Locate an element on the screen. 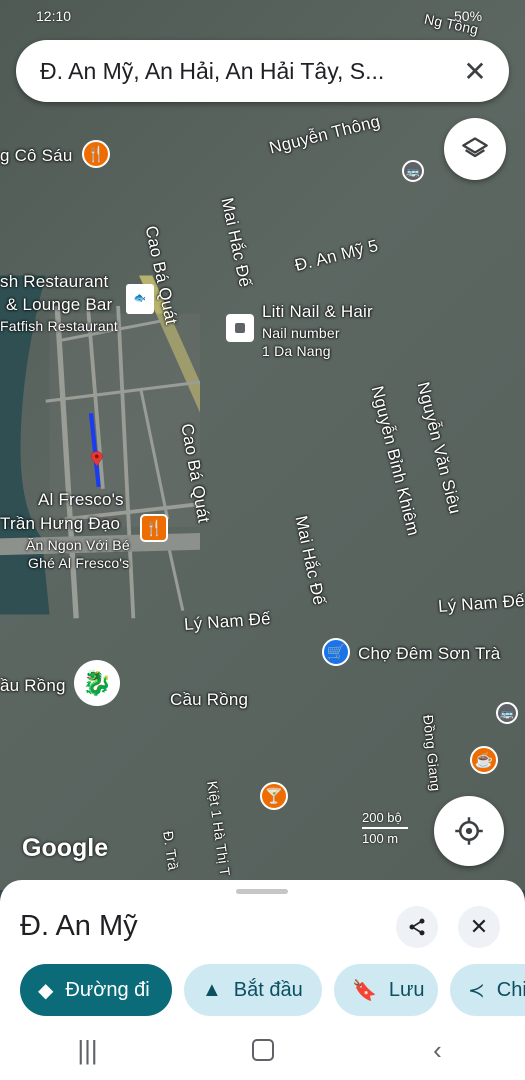 Image resolution: width=525 pixels, height=1080 pixels. directions-button: ◆ Đường đi is located at coordinates (96, 990).